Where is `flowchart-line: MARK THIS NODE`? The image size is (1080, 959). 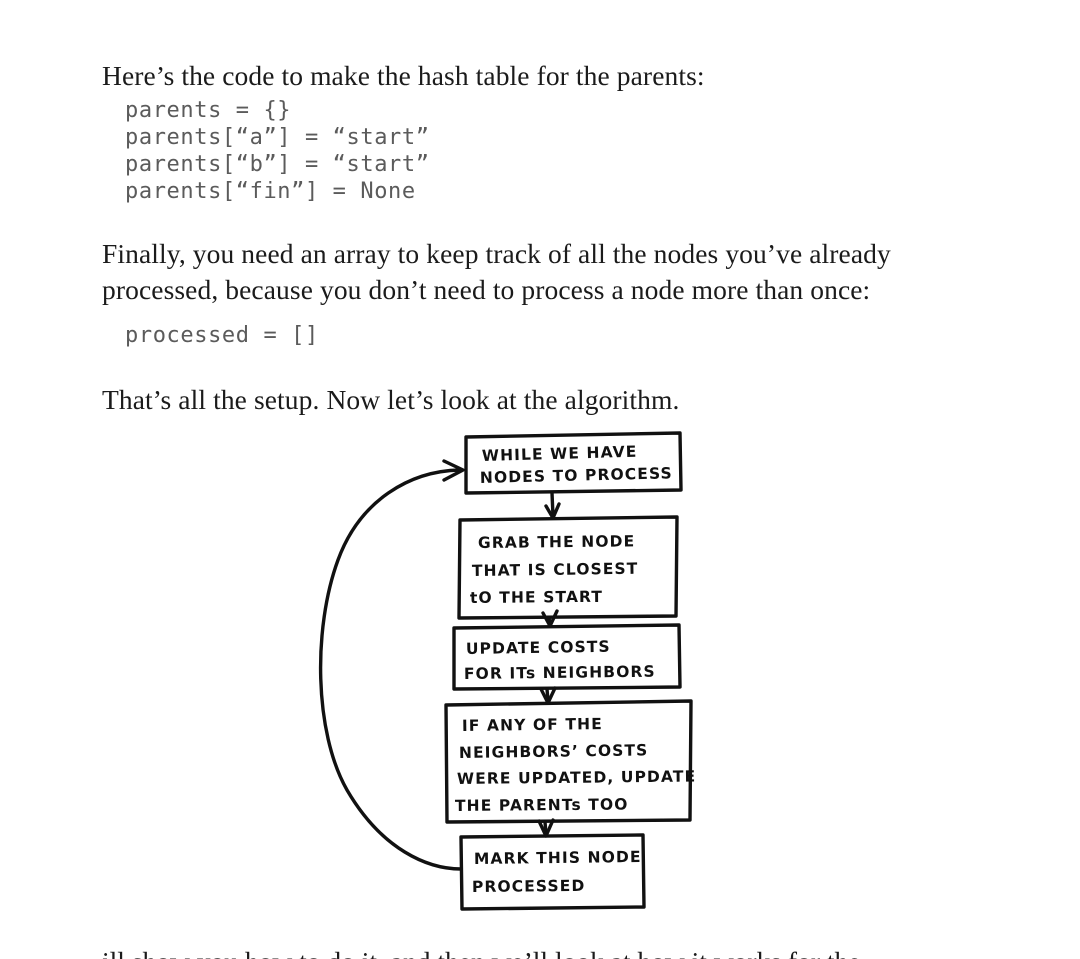
flowchart-line: MARK THIS NODE is located at coordinates (558, 858).